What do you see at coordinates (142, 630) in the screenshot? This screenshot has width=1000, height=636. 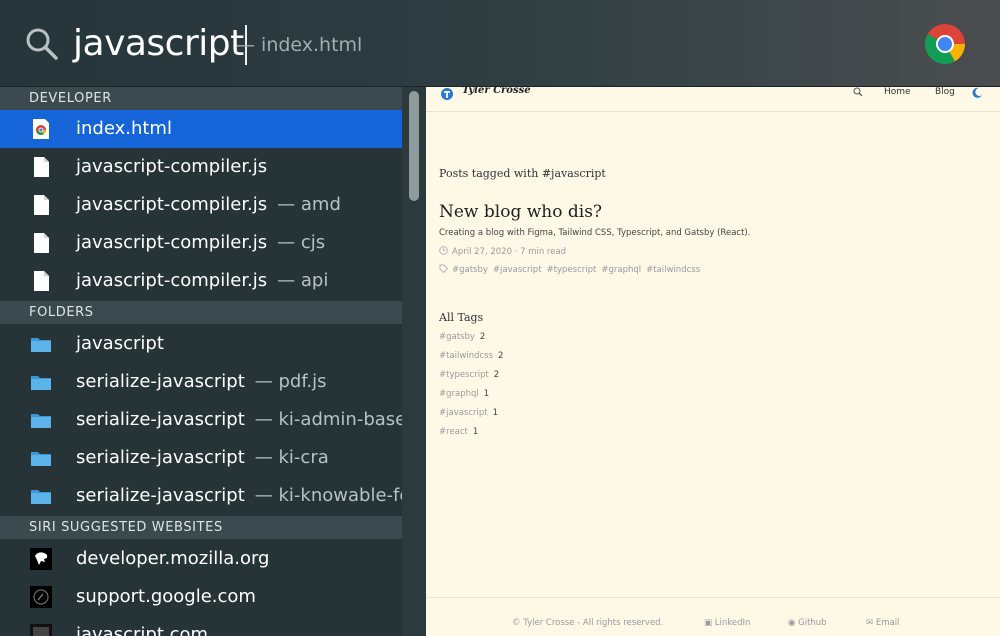 I see `result-label: javascript.com` at bounding box center [142, 630].